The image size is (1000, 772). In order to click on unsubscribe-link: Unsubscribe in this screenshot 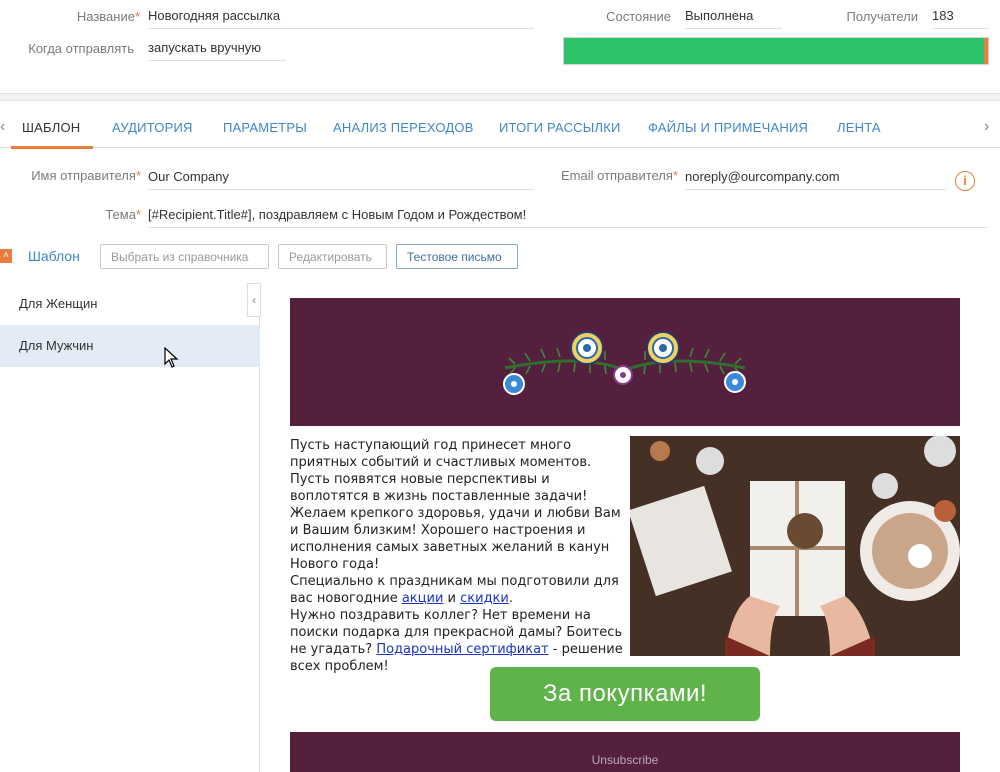, I will do `click(625, 760)`.